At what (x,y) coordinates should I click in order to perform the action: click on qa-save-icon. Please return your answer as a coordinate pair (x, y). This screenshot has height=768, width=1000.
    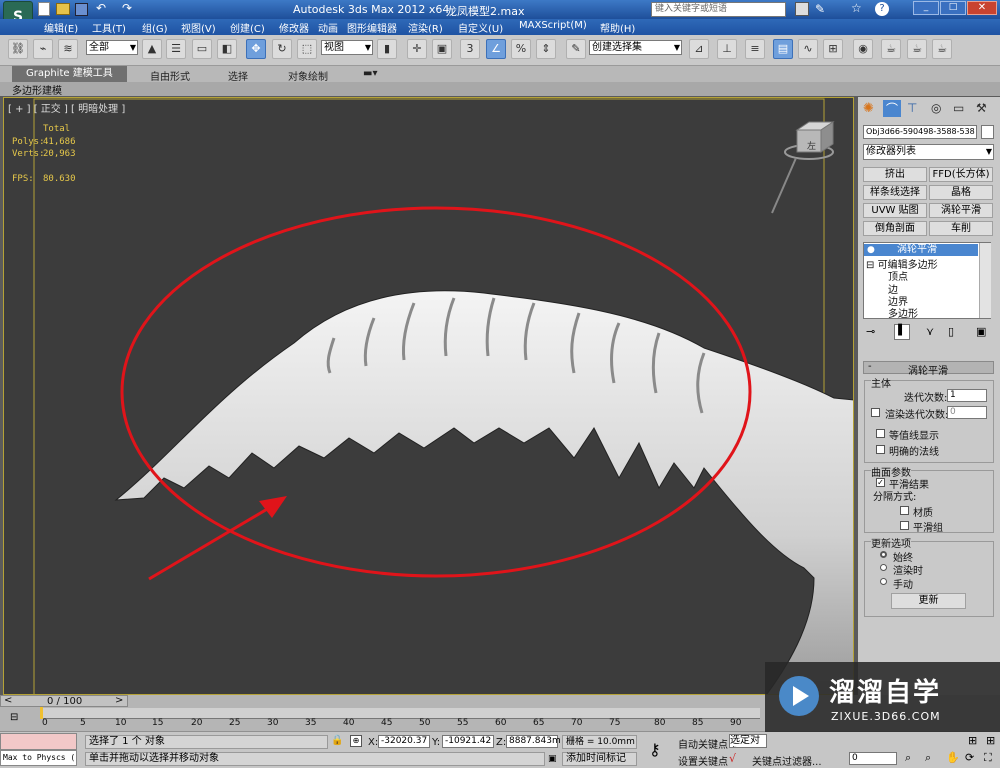
    Looking at the image, I should click on (81, 9).